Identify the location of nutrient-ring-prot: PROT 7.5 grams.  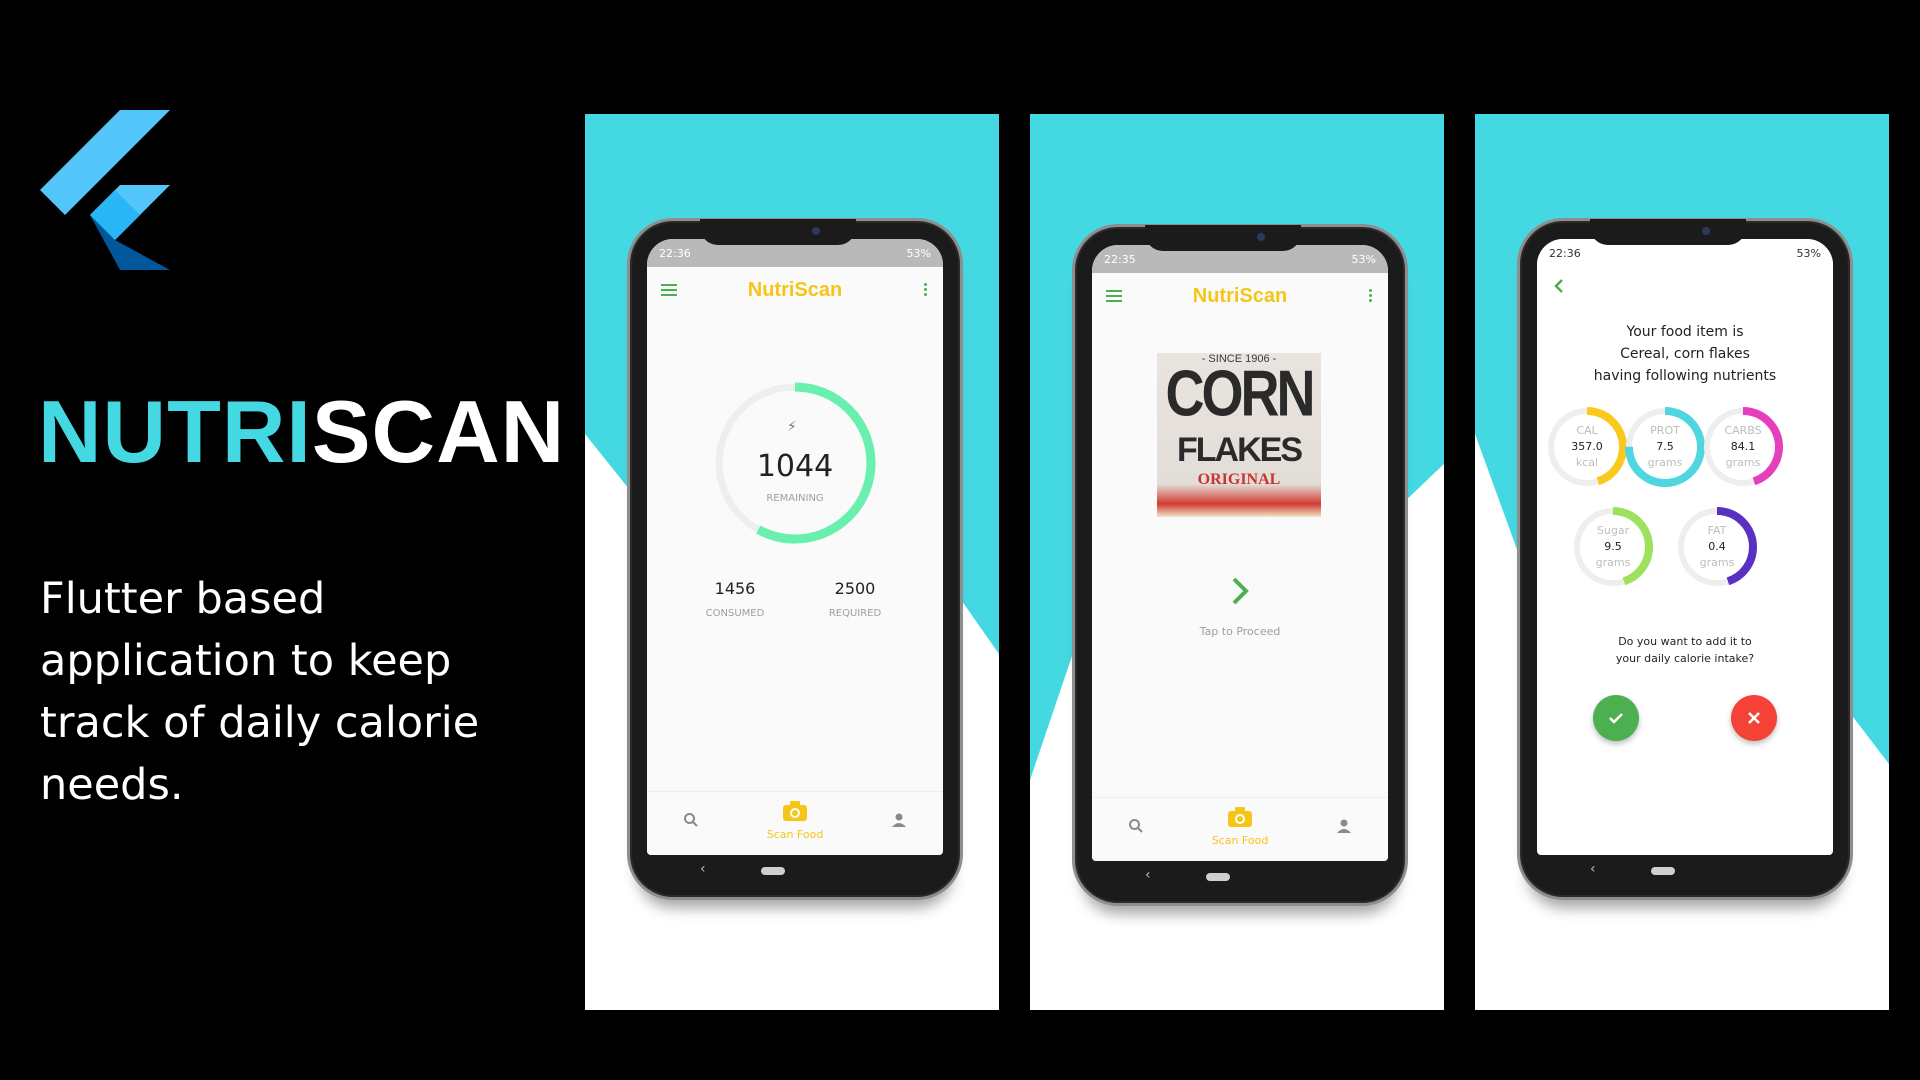
(1665, 447).